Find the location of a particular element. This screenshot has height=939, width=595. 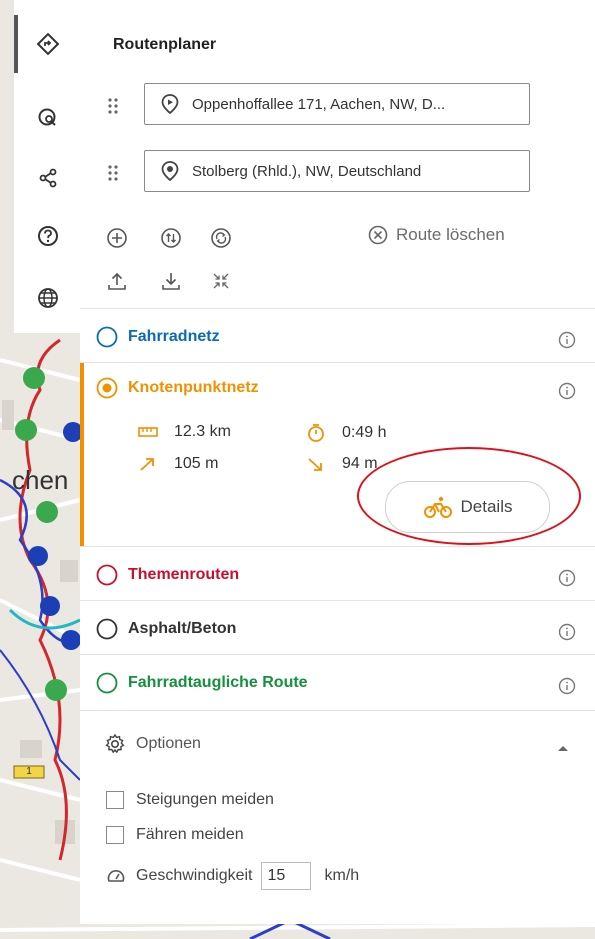

download-icon is located at coordinates (171, 281).